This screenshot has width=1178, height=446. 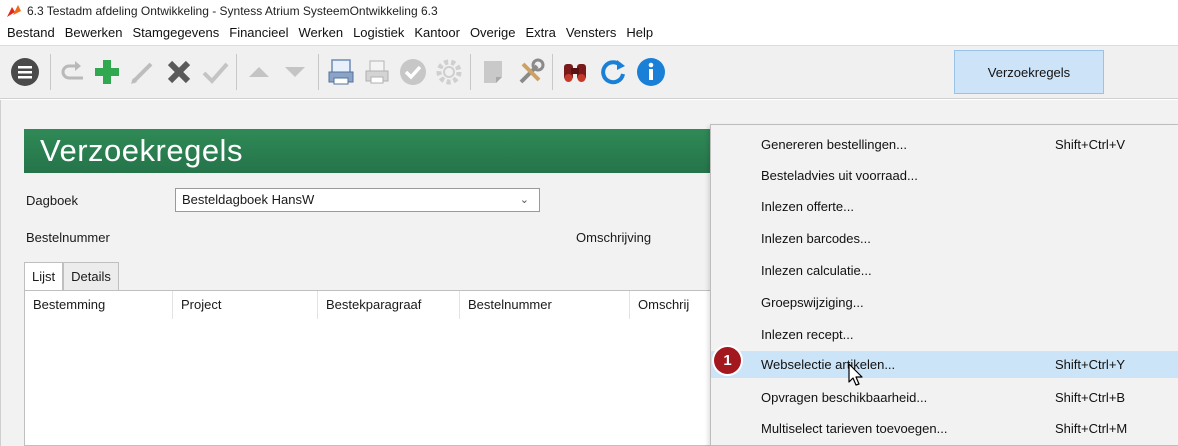 What do you see at coordinates (437, 33) in the screenshot?
I see `menu-kantoor: Kantoor` at bounding box center [437, 33].